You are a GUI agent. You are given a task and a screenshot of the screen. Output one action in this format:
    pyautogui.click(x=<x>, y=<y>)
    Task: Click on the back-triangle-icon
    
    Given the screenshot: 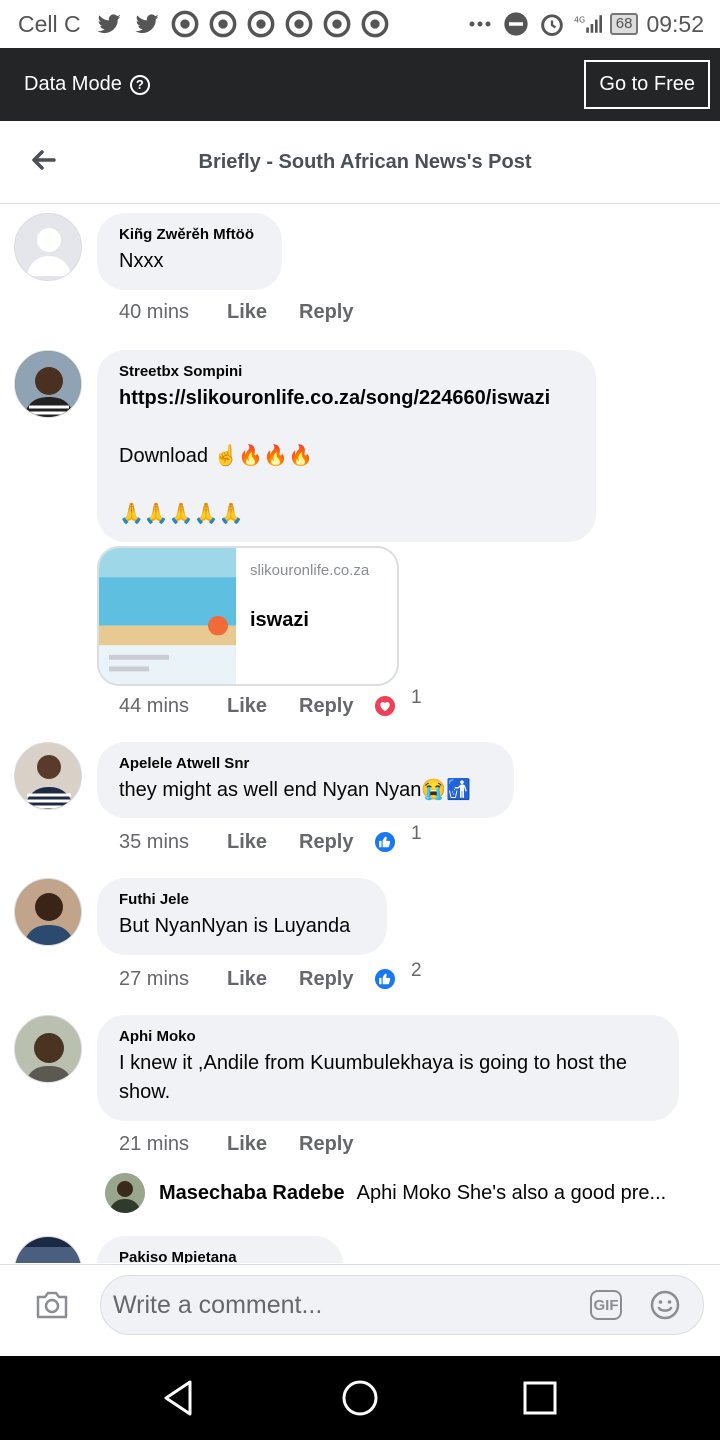 What is the action you would take?
    pyautogui.click(x=180, y=1398)
    